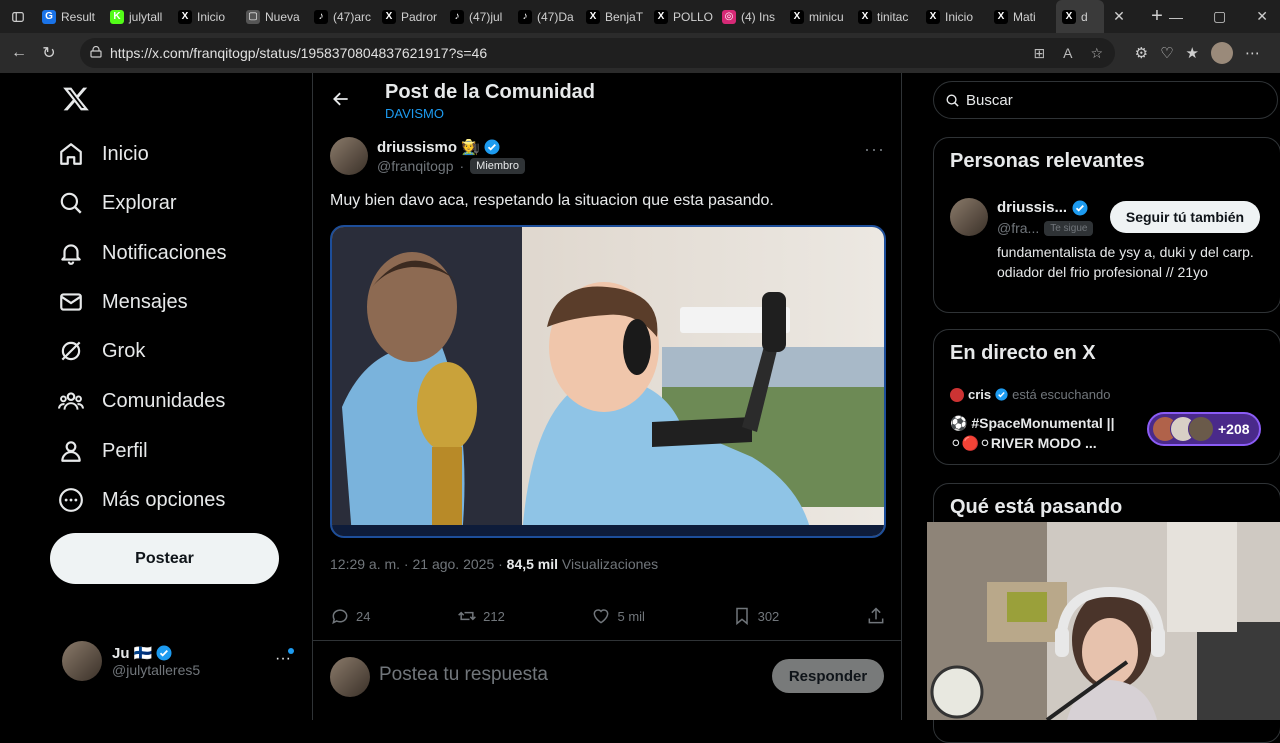  What do you see at coordinates (124, 350) in the screenshot?
I see `sidebar-item-label: Grok` at bounding box center [124, 350].